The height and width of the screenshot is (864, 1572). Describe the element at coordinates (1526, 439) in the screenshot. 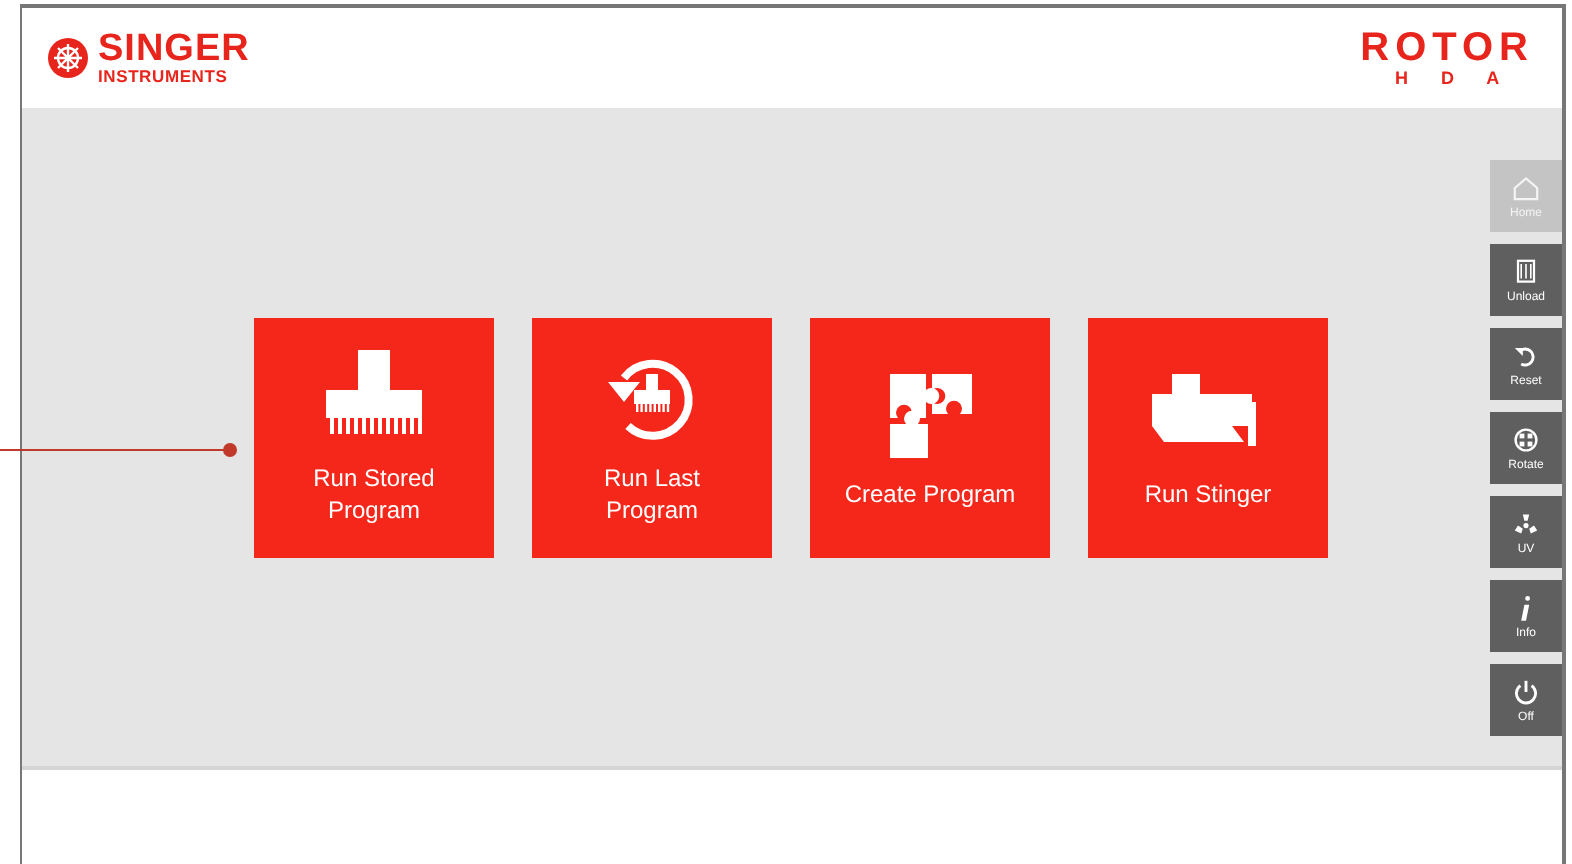

I see `rotate-icon` at that location.